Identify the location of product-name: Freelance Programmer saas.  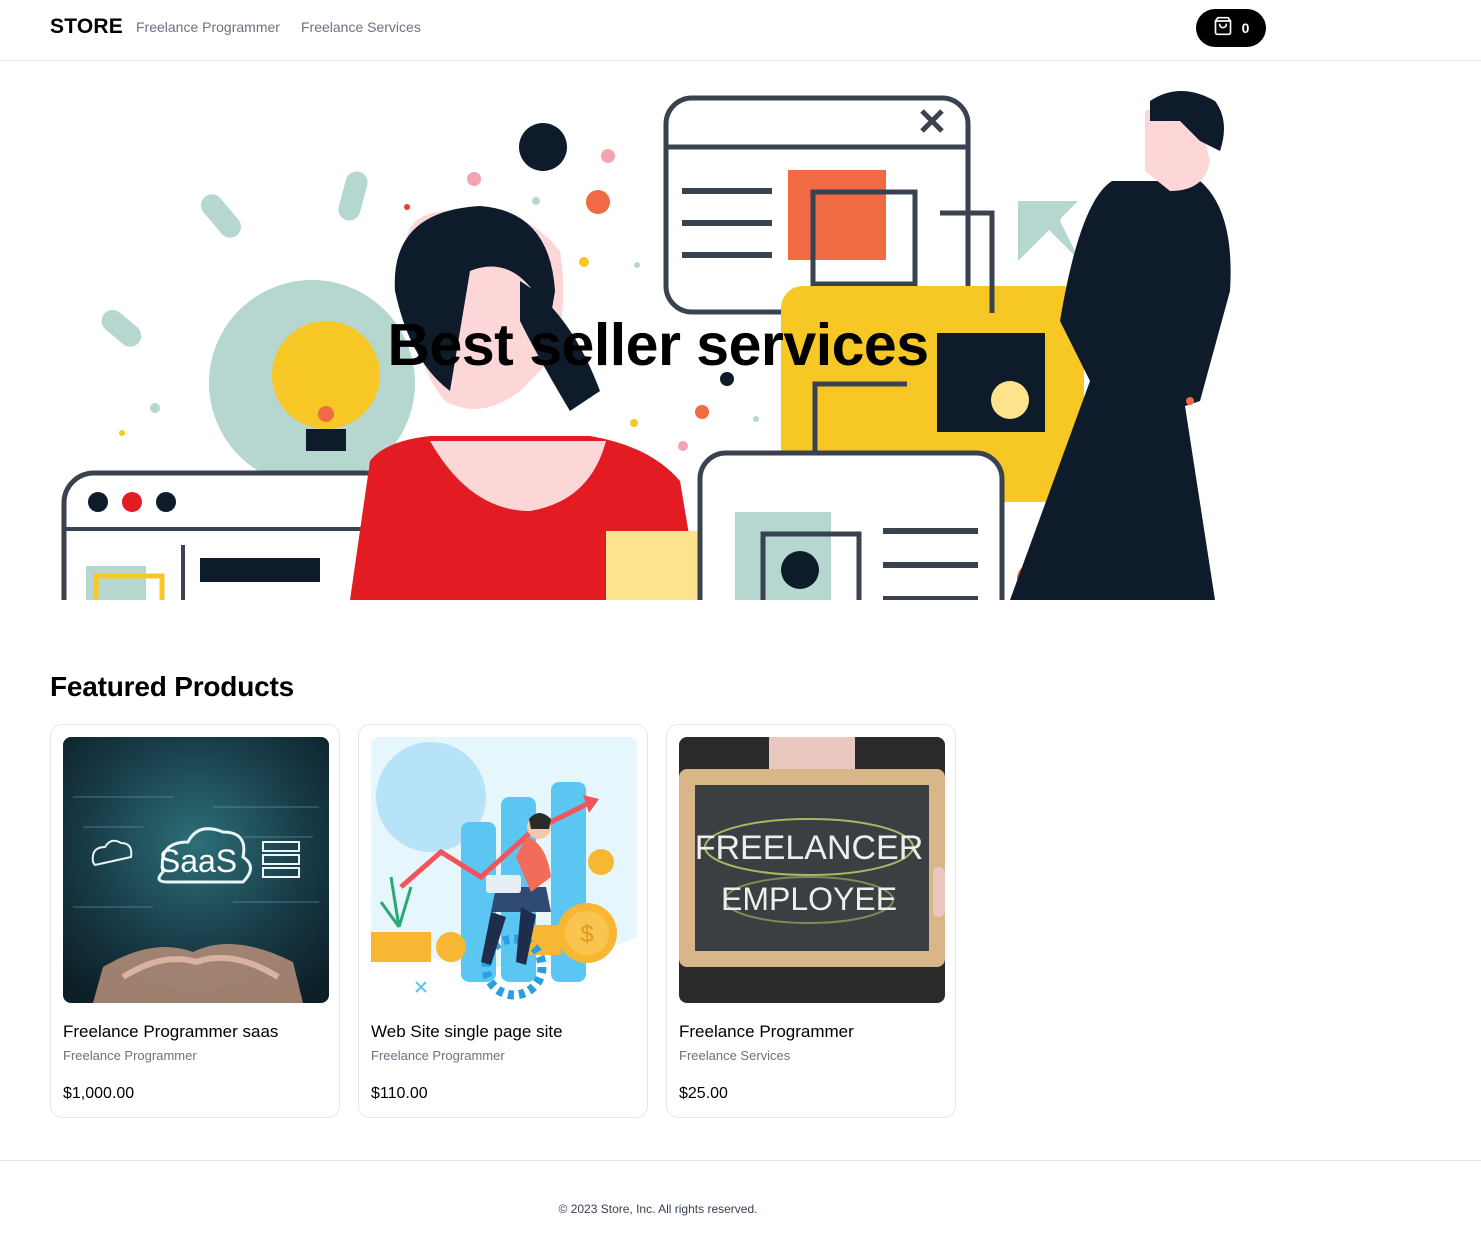
(170, 1032).